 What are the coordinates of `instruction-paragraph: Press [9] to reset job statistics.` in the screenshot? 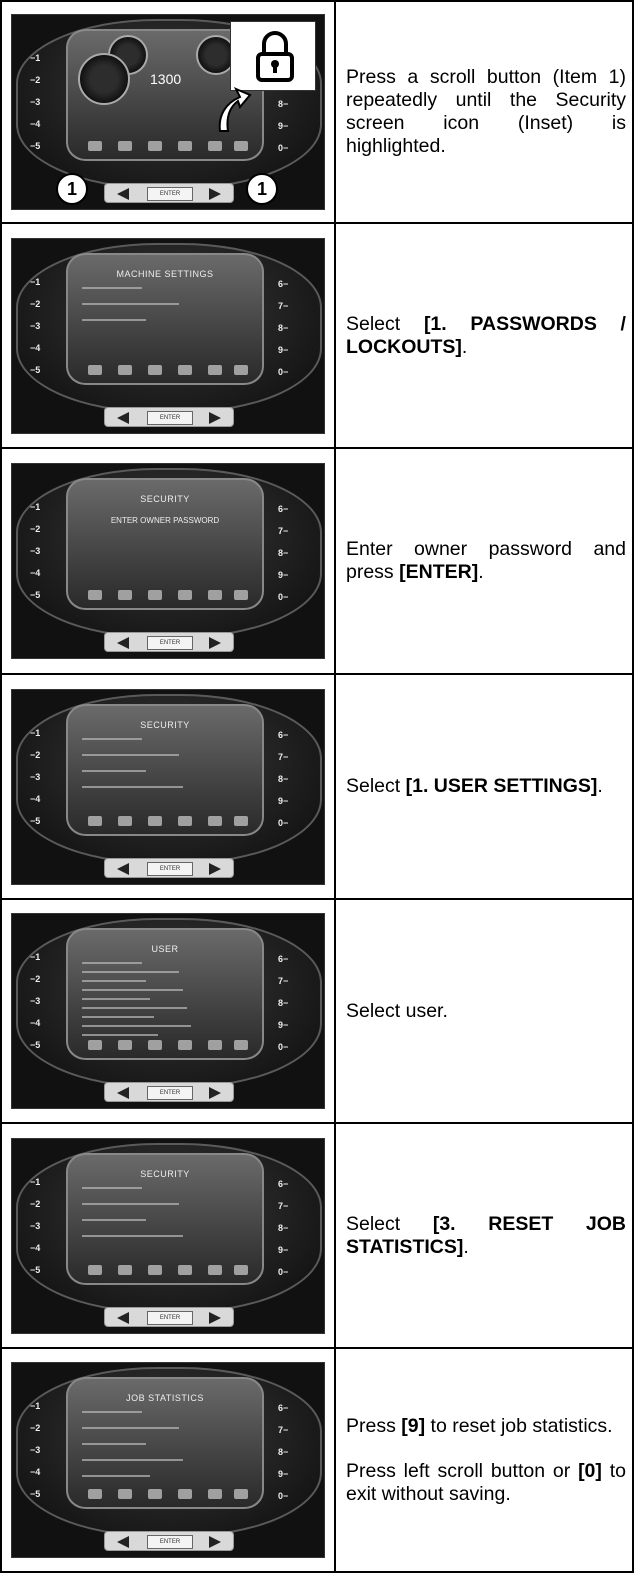 It's located at (486, 1426).